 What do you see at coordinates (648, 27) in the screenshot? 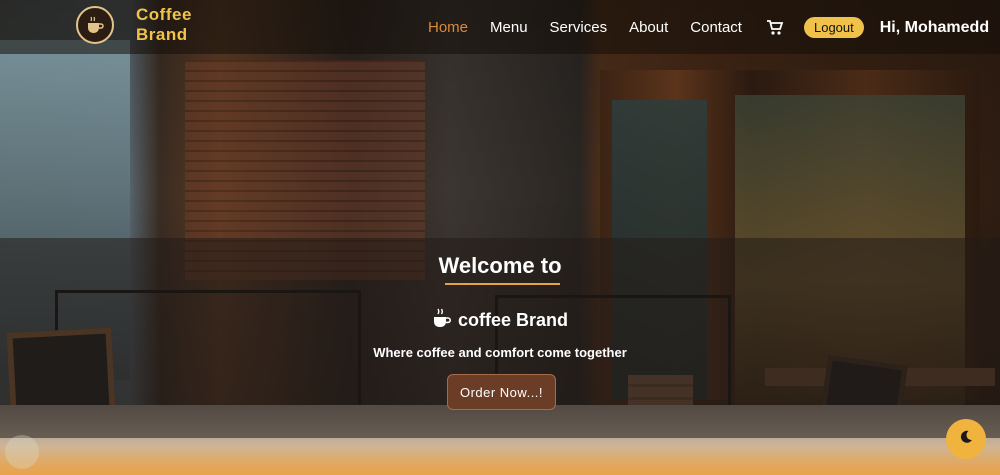
I see `nav-link-about: About` at bounding box center [648, 27].